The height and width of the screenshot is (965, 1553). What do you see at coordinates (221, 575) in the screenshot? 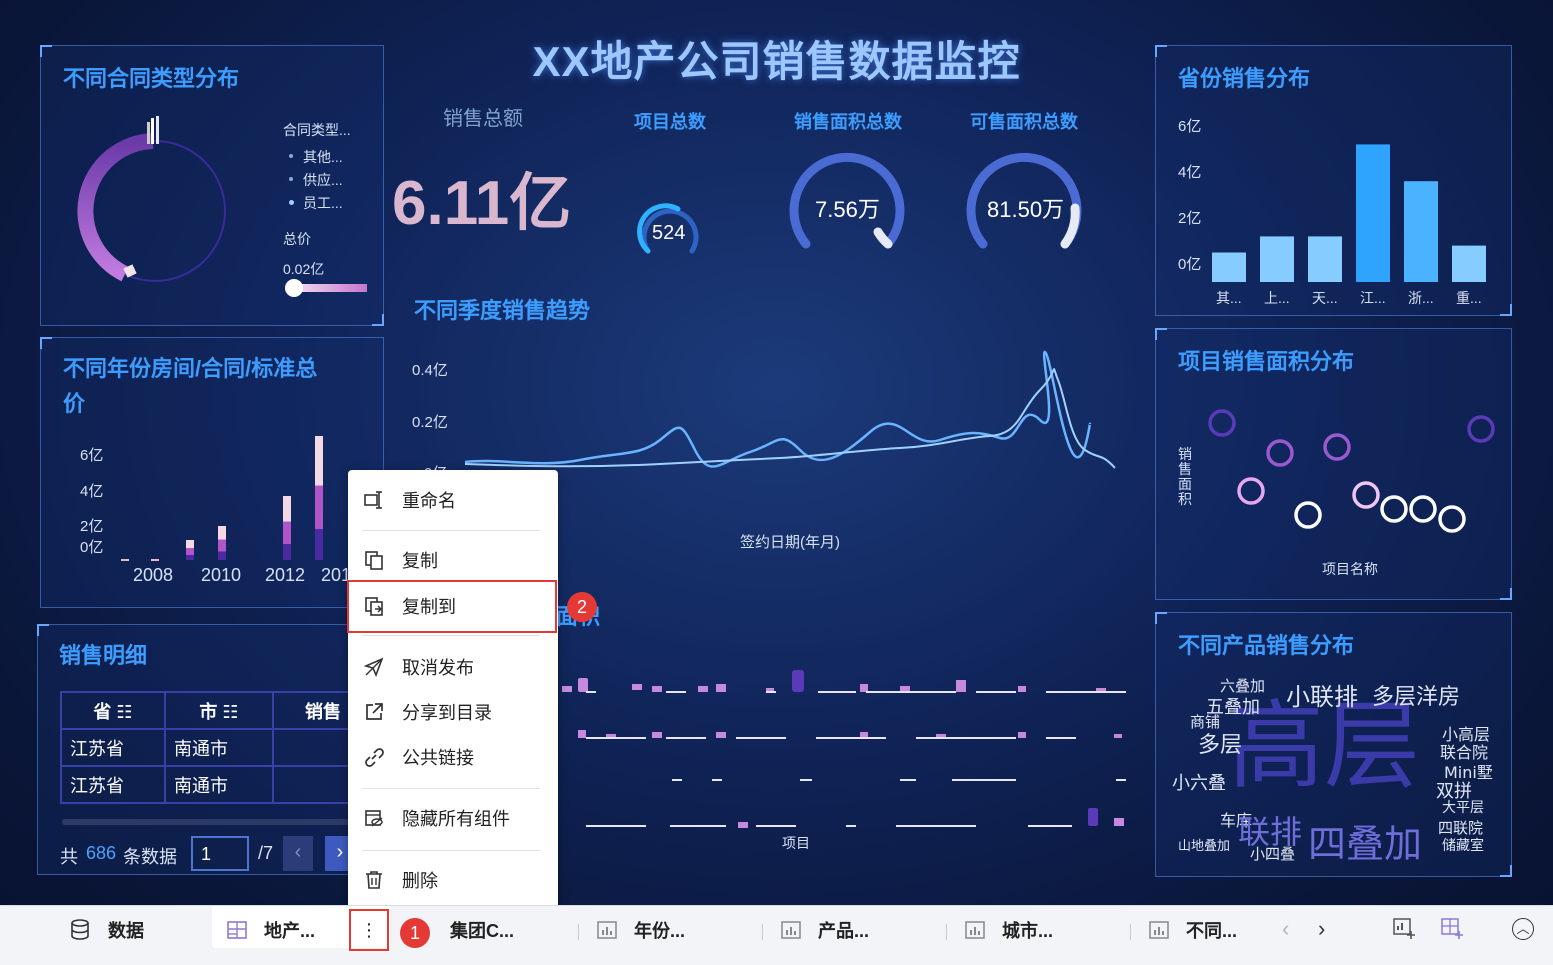
I see `x-tick: 2010` at bounding box center [221, 575].